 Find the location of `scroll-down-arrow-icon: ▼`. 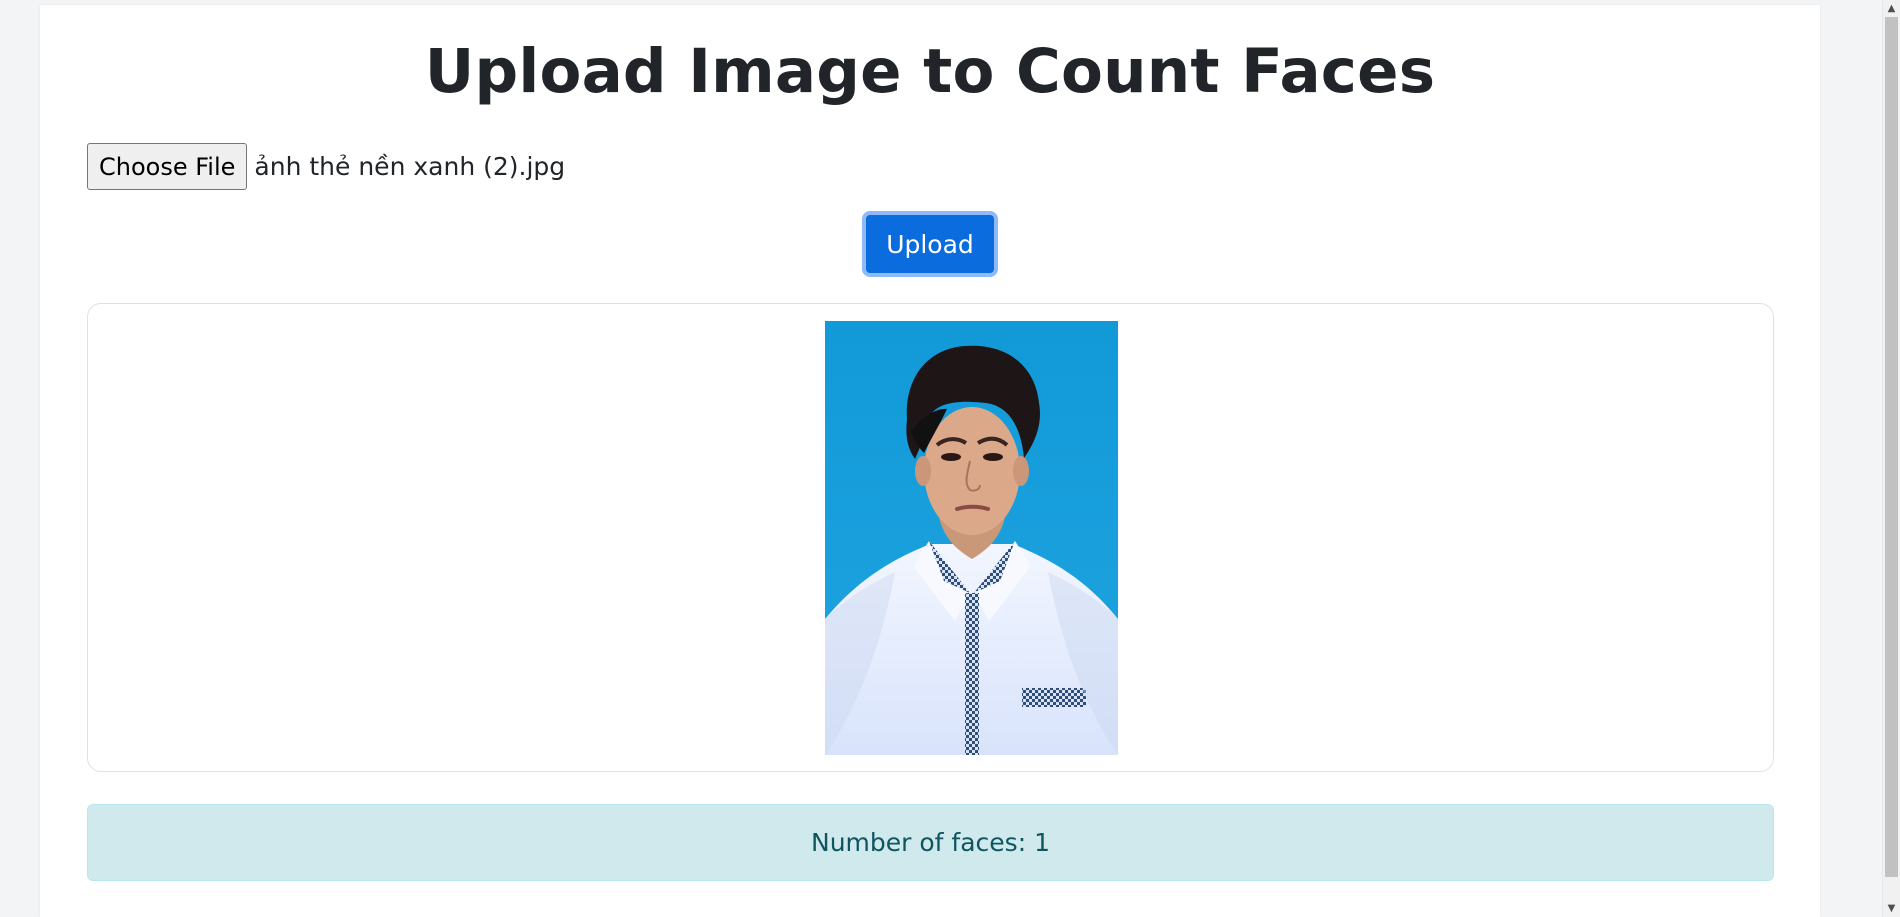

scroll-down-arrow-icon: ▼ is located at coordinates (1891, 908).